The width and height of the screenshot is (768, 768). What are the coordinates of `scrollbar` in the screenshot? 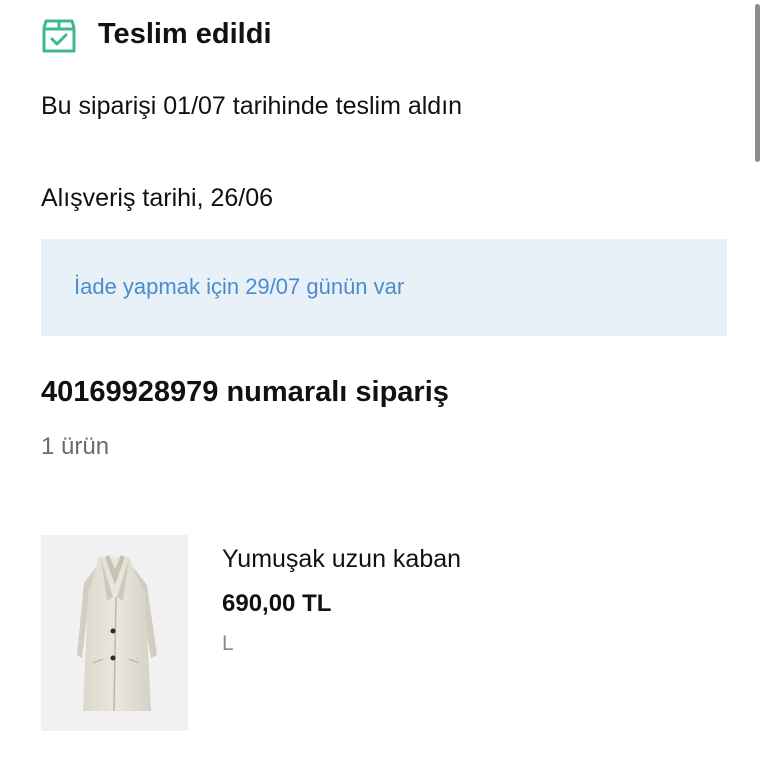 It's located at (757, 384).